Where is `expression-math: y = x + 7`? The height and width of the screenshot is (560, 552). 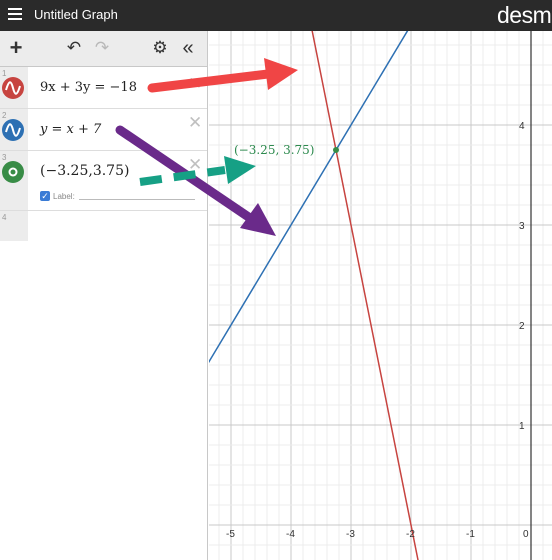 expression-math: y = x + 7 is located at coordinates (70, 129).